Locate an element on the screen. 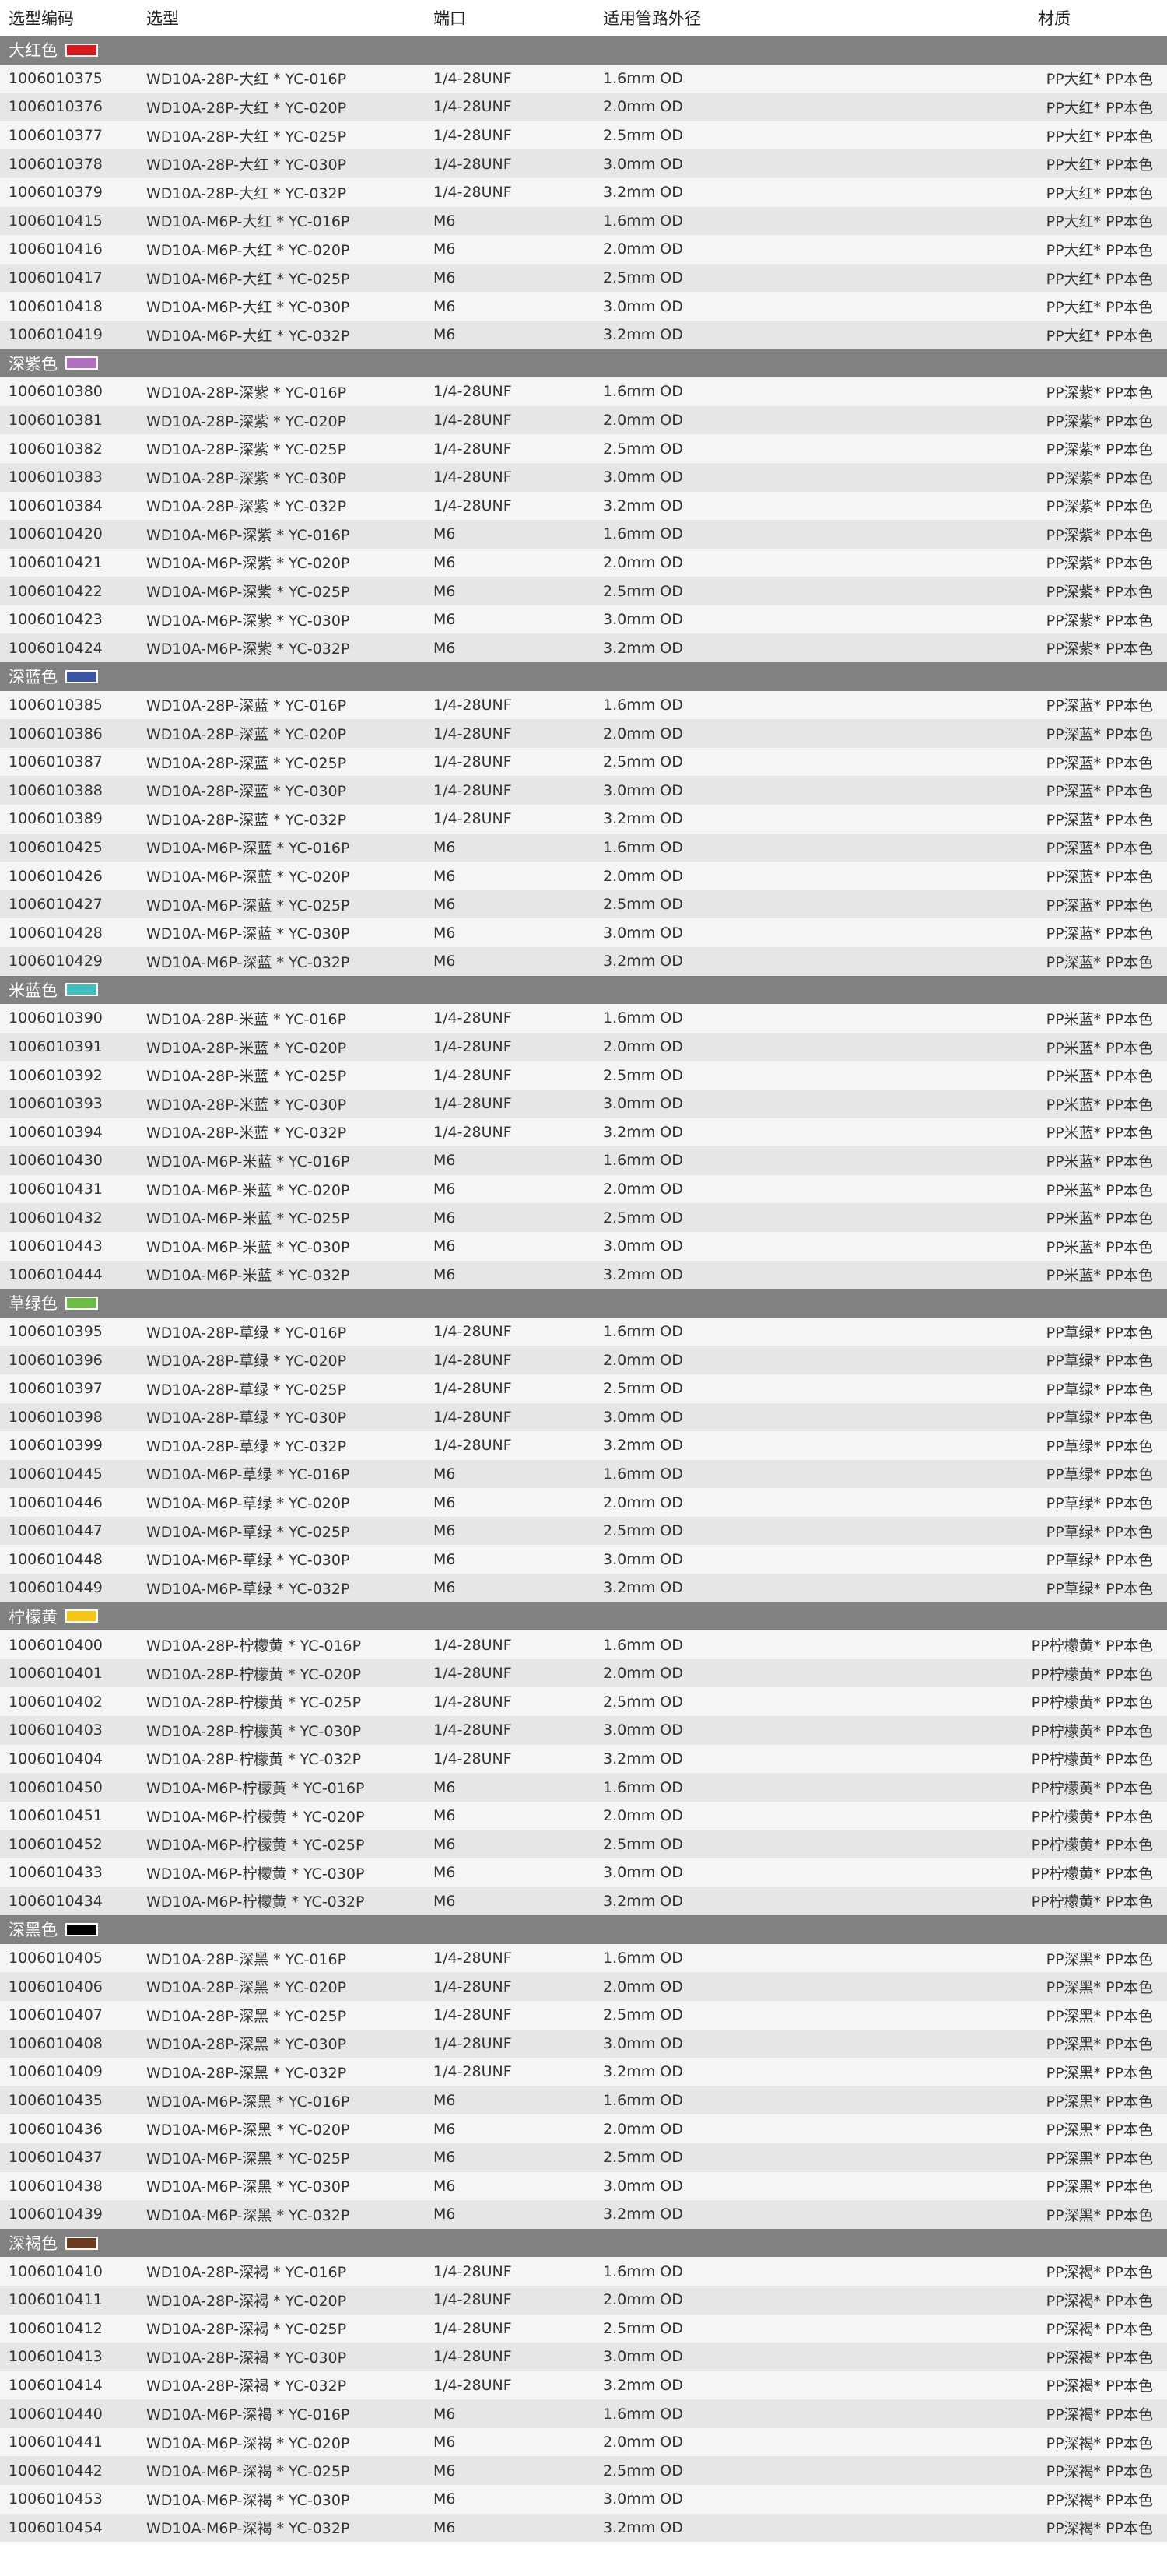  cell-code: 1006010441 is located at coordinates (56, 2443).